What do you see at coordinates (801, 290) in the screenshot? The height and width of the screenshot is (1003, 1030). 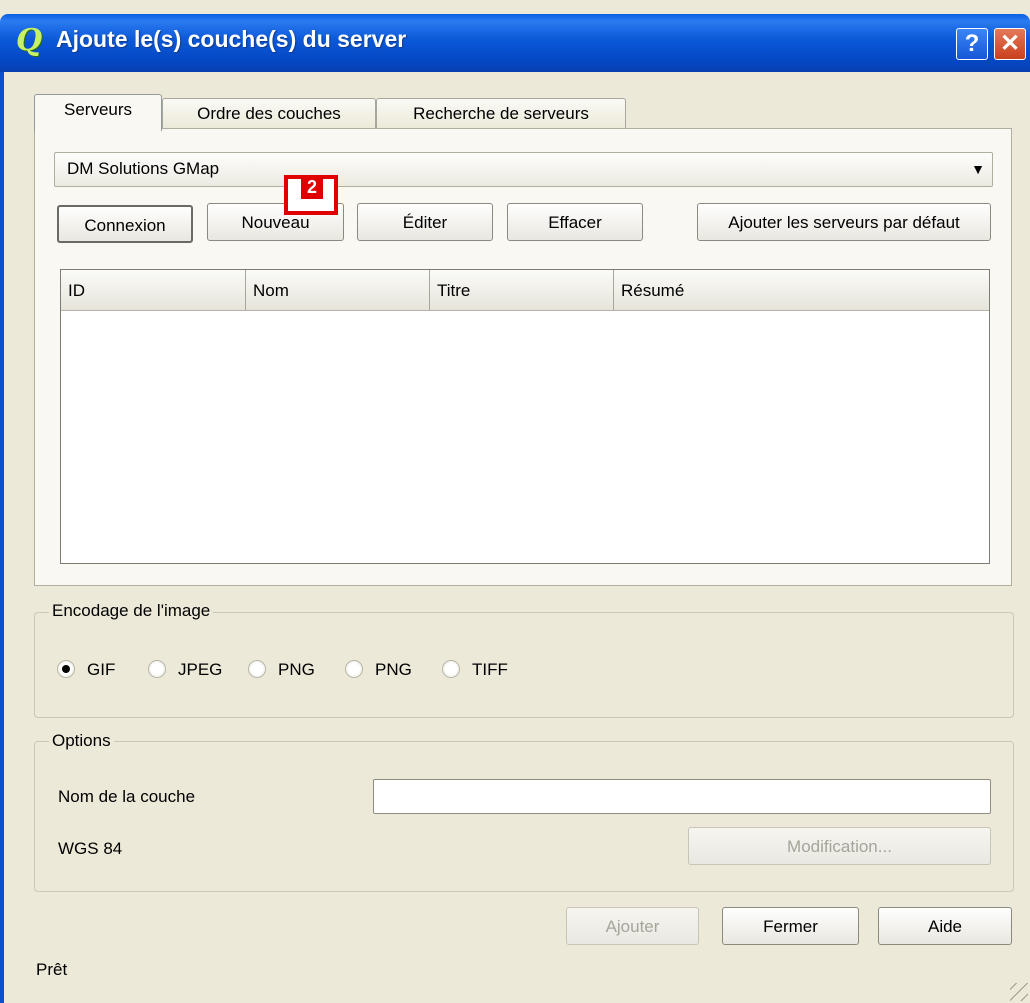 I see `column-header-resume: Résumé` at bounding box center [801, 290].